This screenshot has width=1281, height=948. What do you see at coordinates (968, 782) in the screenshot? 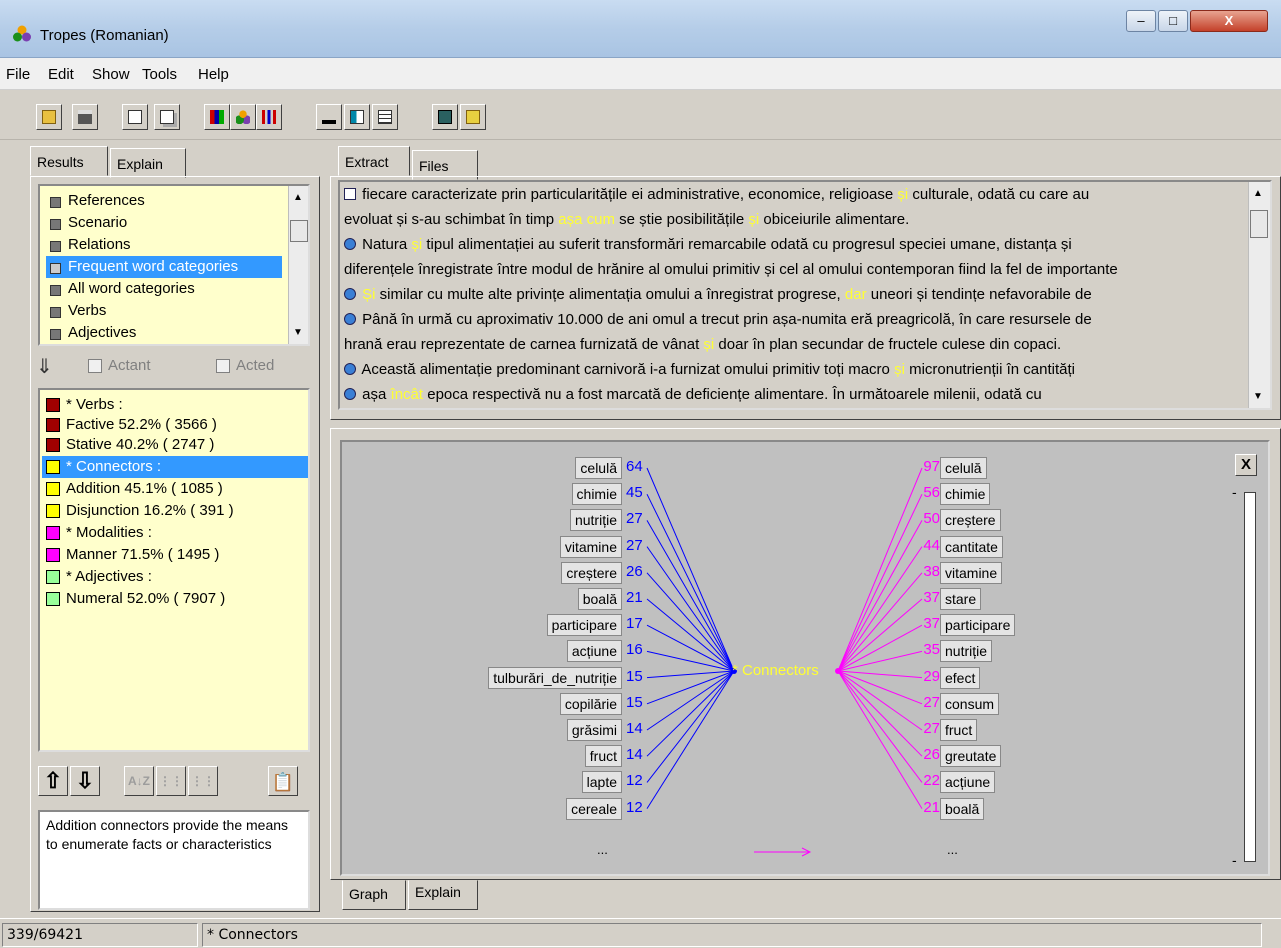
I see `graph-right-word: acțiune` at bounding box center [968, 782].